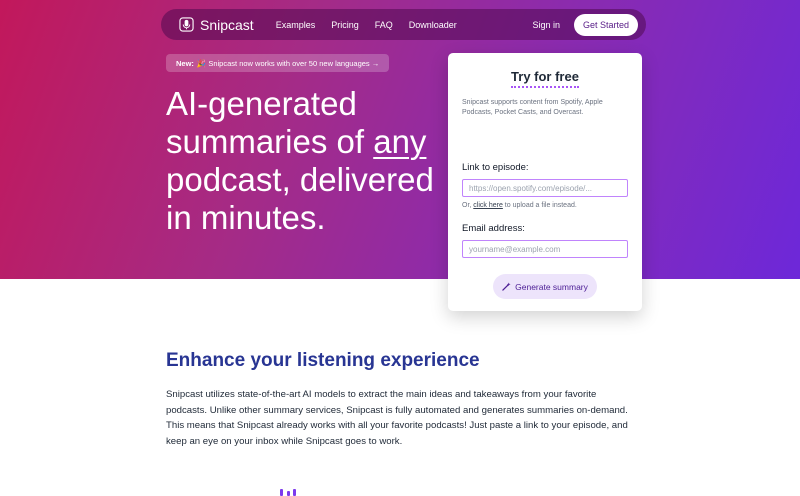  What do you see at coordinates (270, 141) in the screenshot?
I see `headline-line-2: summaries of` at bounding box center [270, 141].